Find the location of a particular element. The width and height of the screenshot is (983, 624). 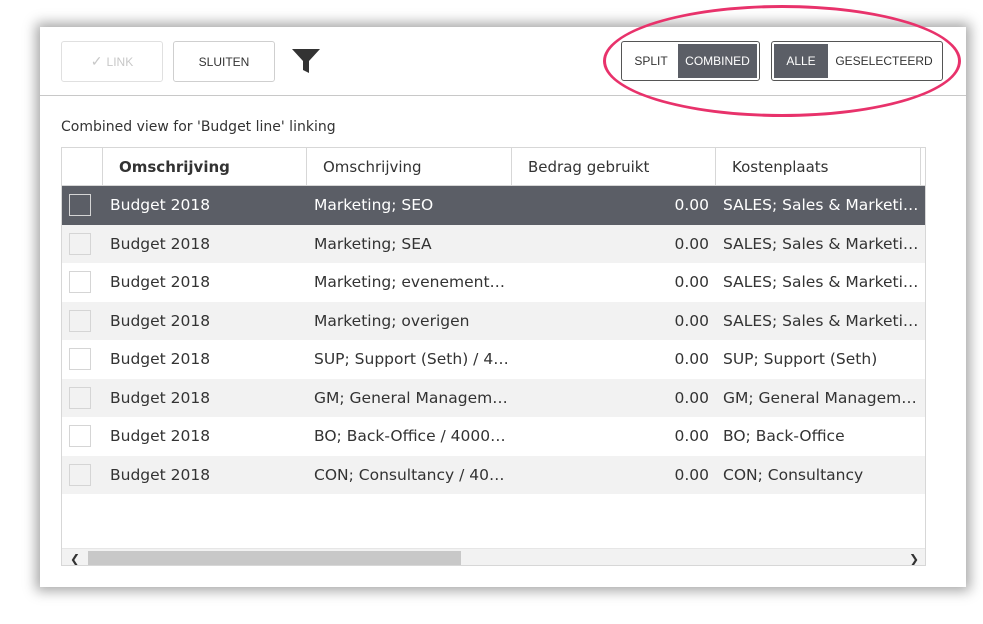

cell-omschrijving-2: Marketing; overigen is located at coordinates (392, 320).